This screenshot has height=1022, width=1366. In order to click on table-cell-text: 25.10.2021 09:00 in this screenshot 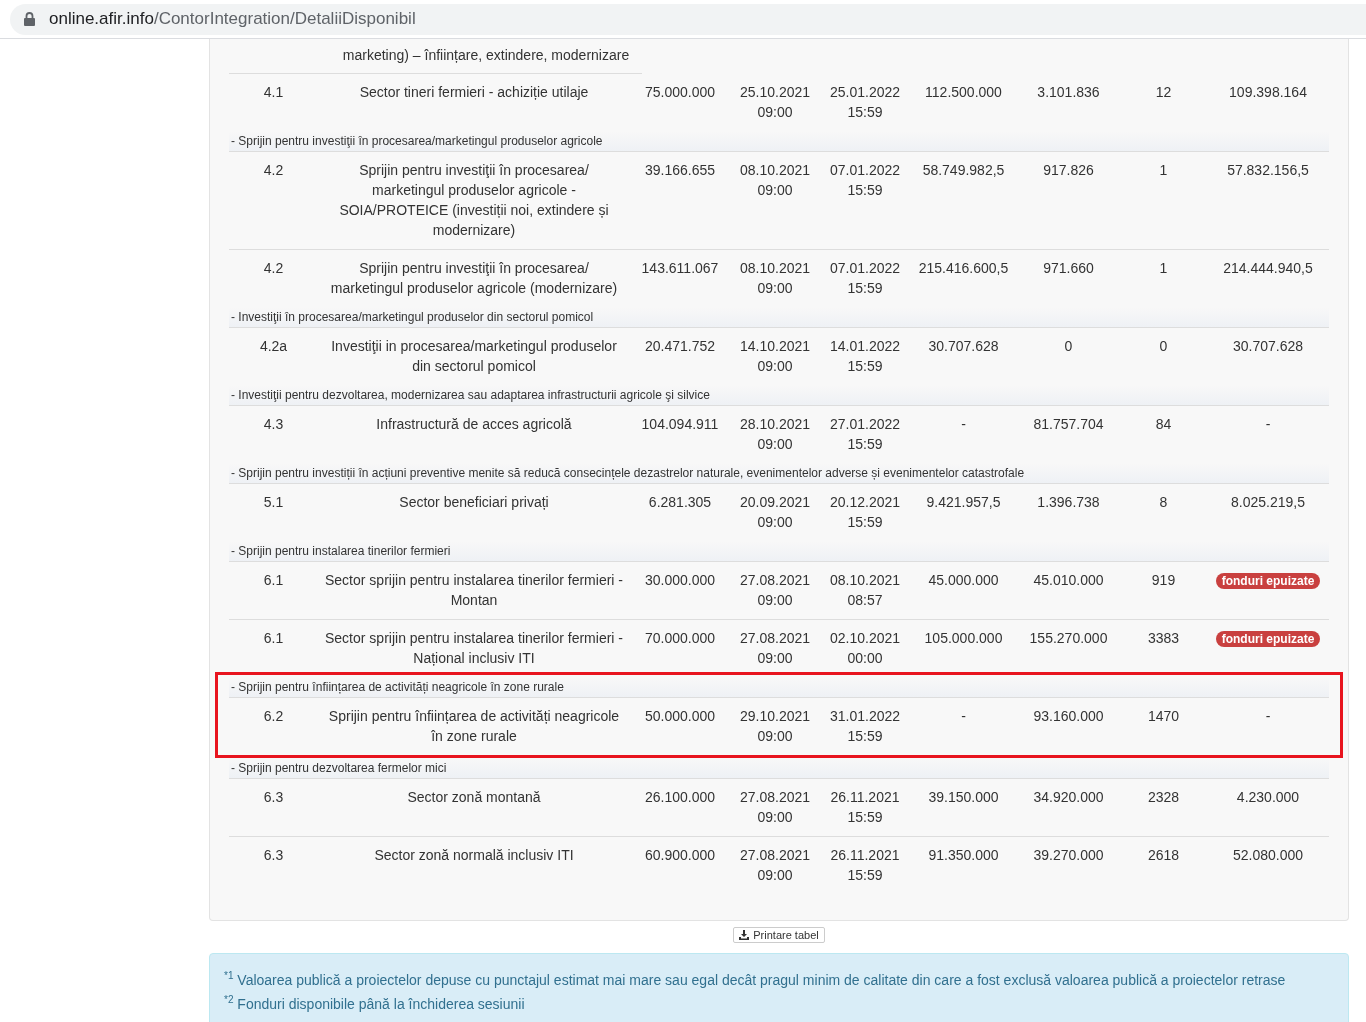, I will do `click(775, 102)`.